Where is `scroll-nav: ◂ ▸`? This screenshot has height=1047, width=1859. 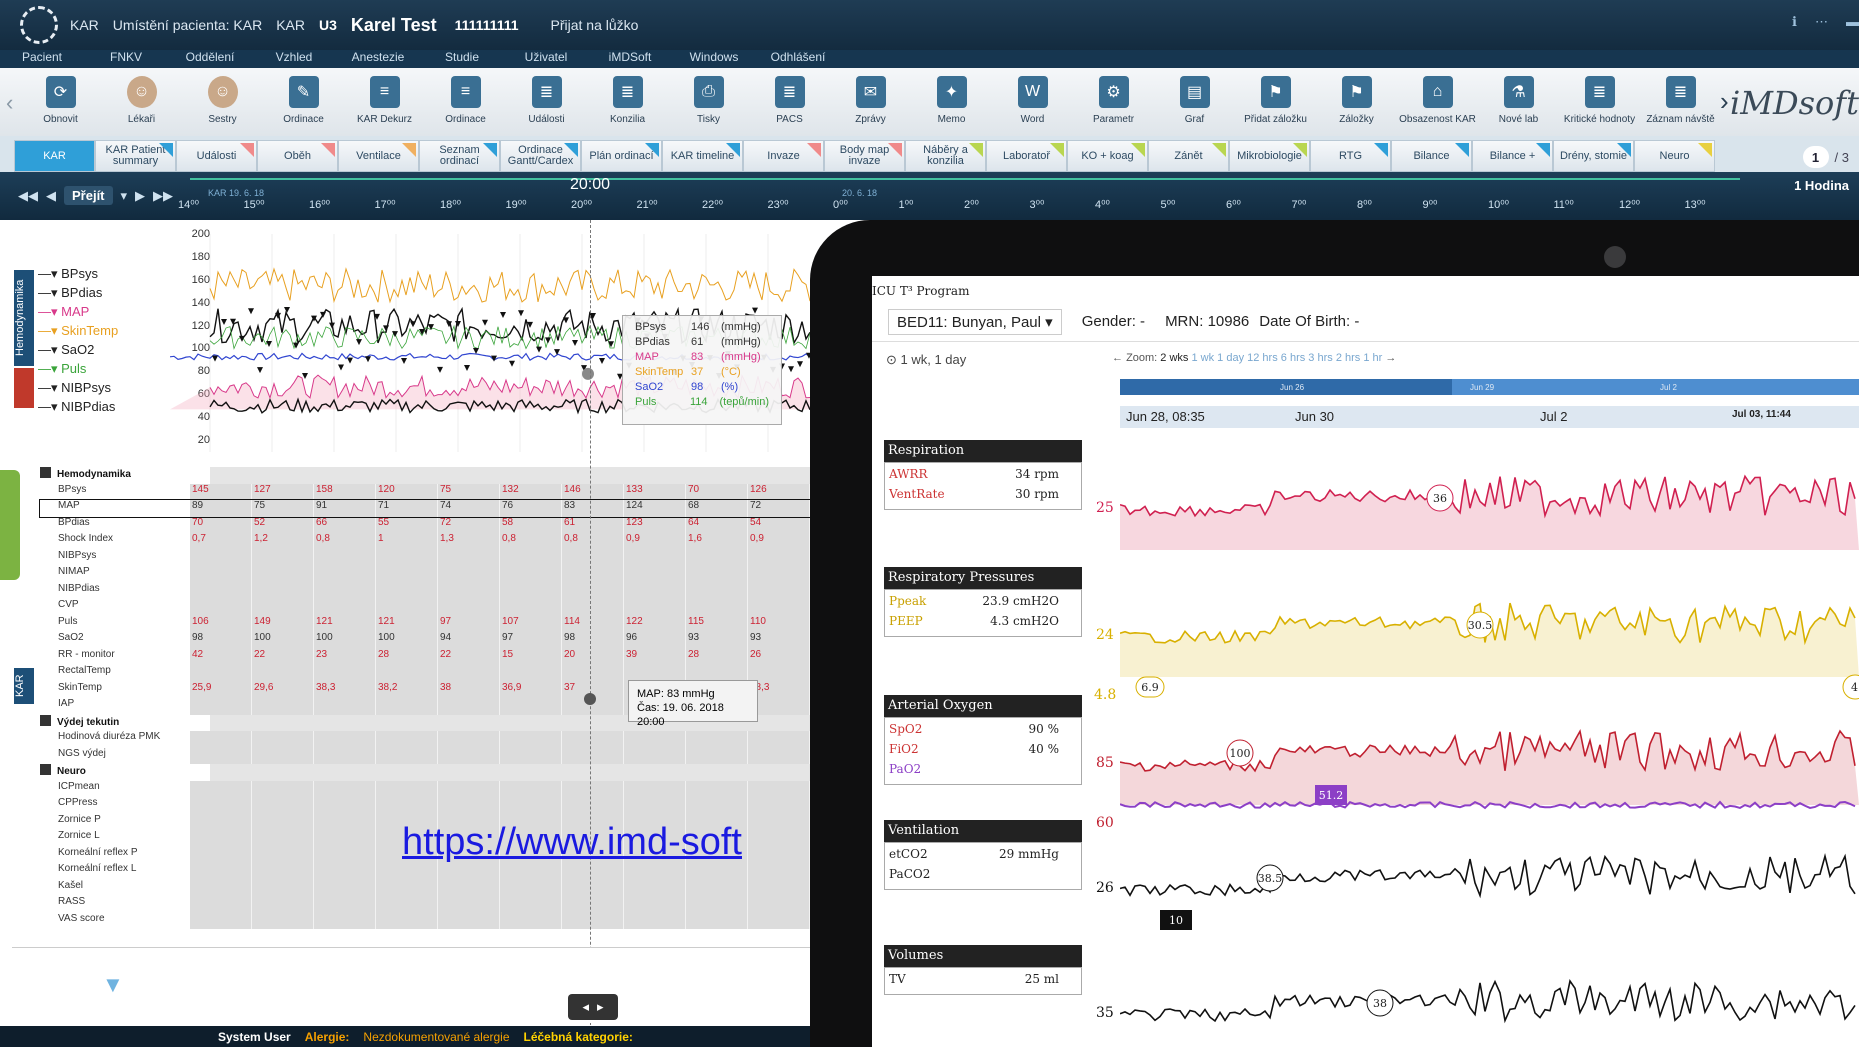
scroll-nav: ◂ ▸ is located at coordinates (593, 1007).